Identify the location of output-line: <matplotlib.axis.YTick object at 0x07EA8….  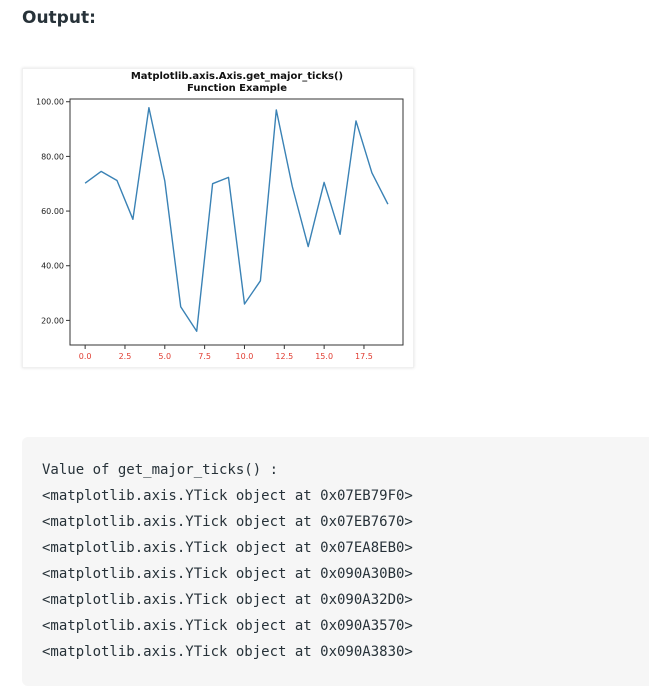
(227, 548).